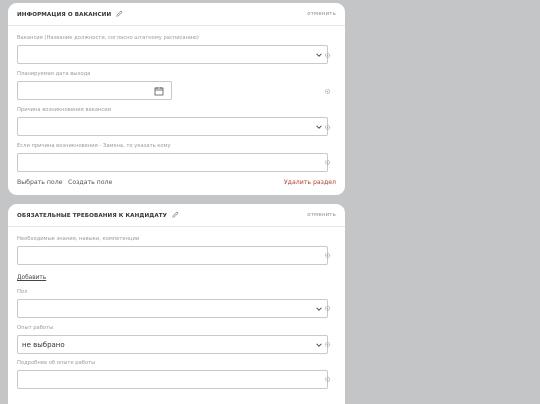 This screenshot has height=404, width=540. I want to click on section-title: ИНФОРМАЦИЯ О ВАКАНСИИ, so click(70, 14).